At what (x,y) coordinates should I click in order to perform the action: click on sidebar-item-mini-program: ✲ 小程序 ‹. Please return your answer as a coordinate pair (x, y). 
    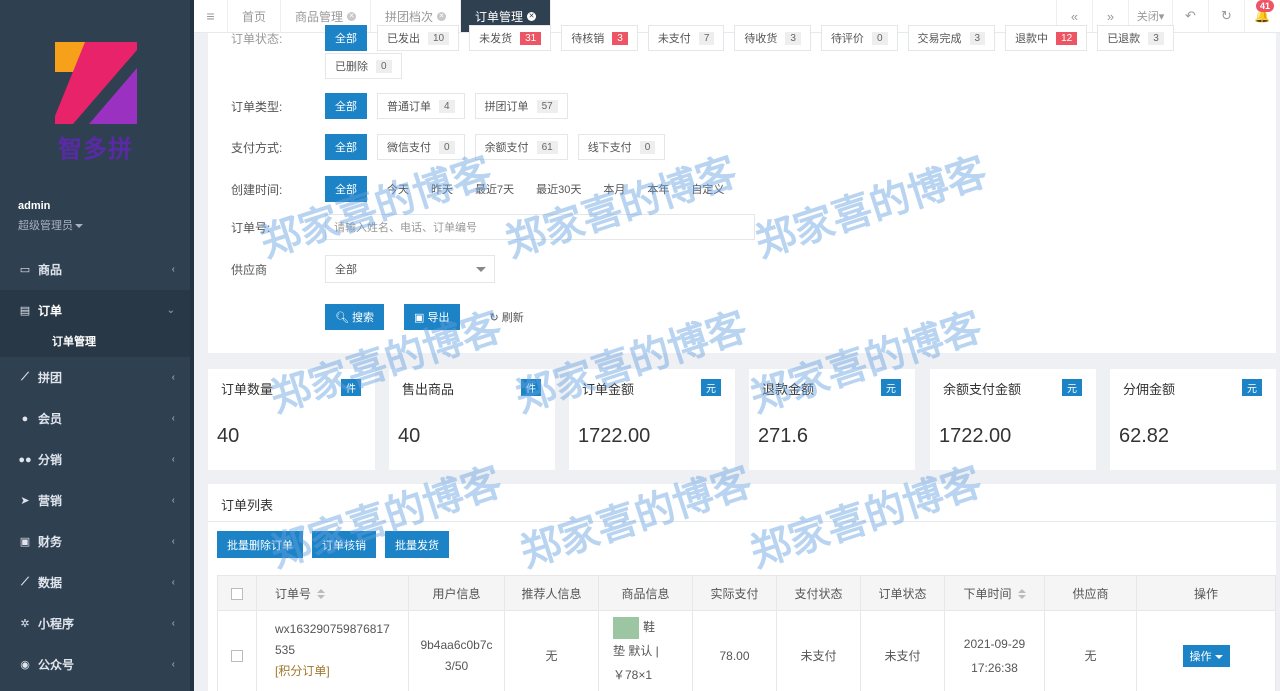
    Looking at the image, I should click on (95, 623).